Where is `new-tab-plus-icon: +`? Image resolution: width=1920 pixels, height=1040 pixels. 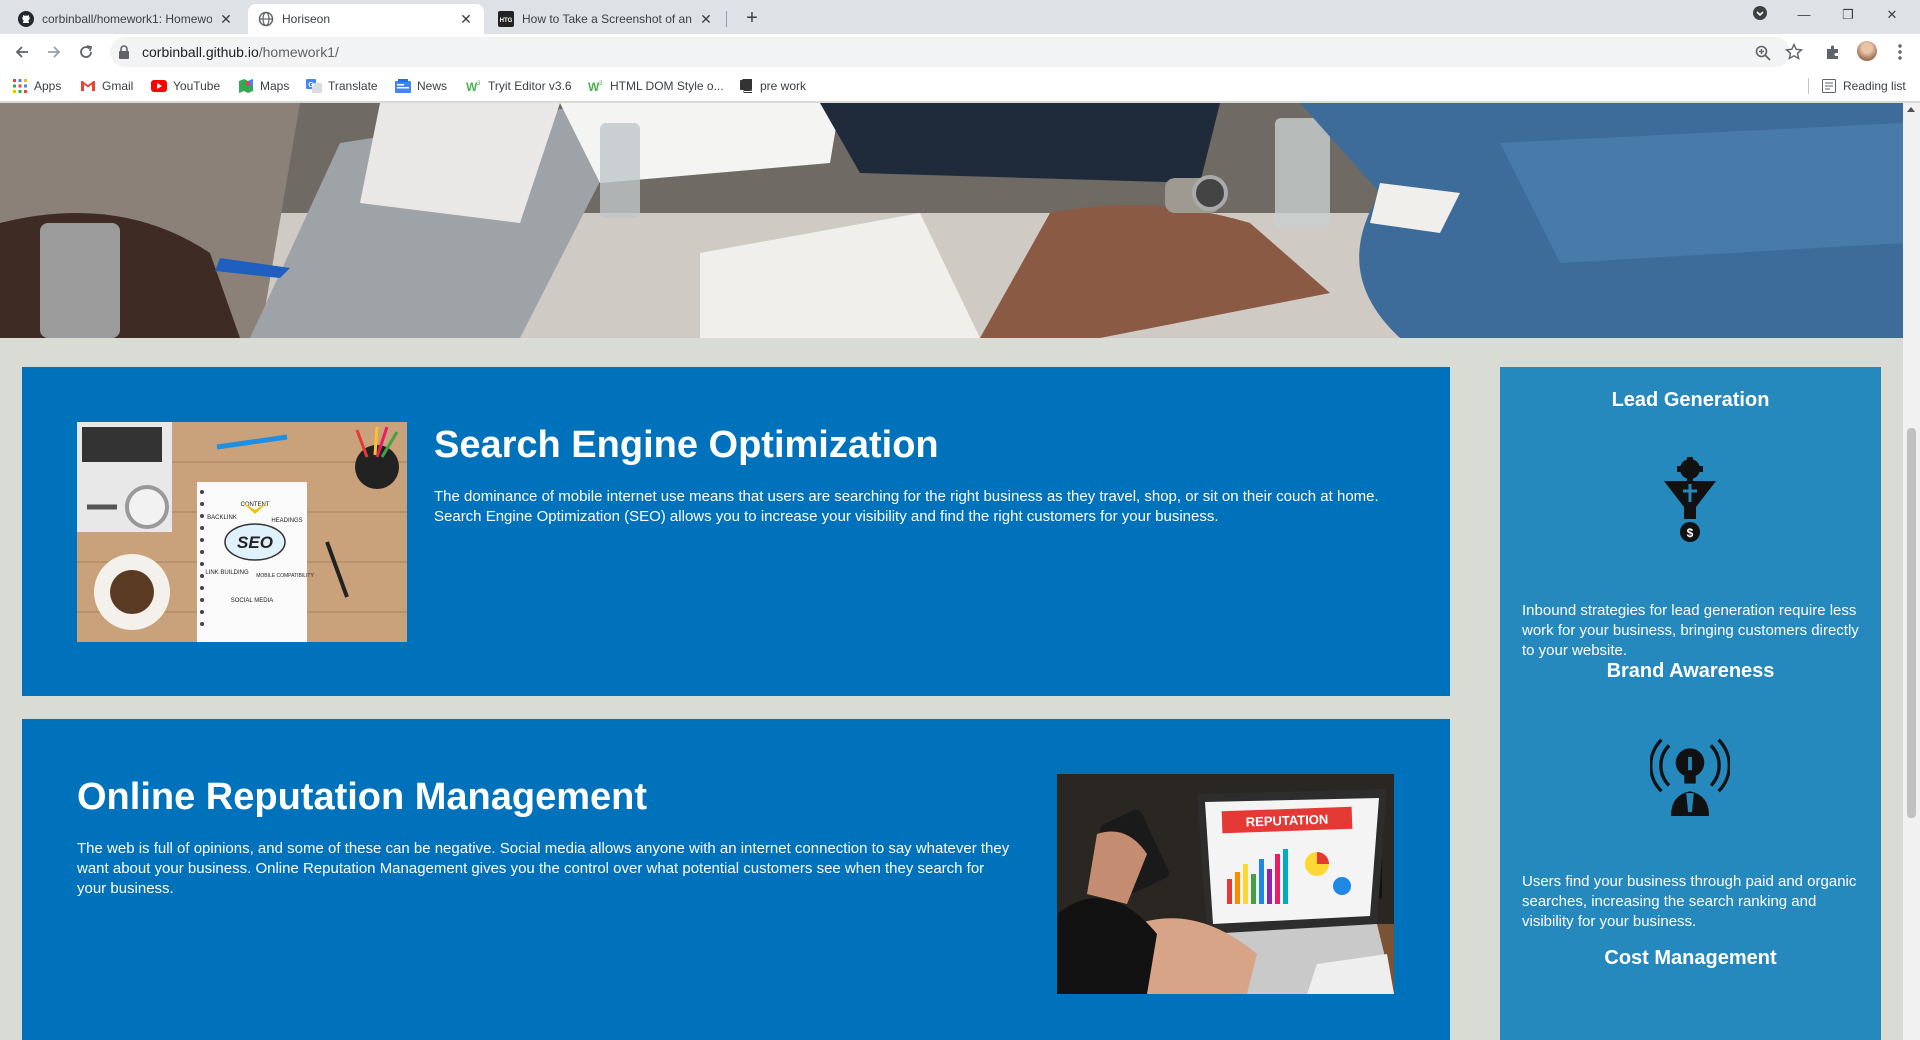 new-tab-plus-icon: + is located at coordinates (752, 19).